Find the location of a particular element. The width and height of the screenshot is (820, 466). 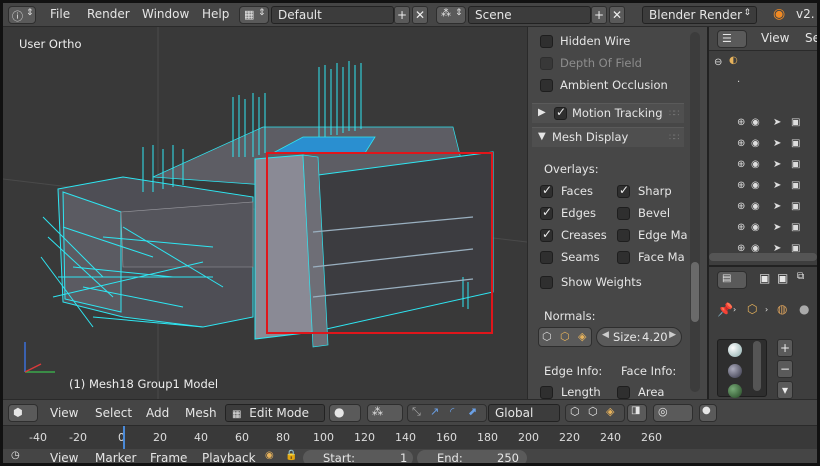

current-frame-marker is located at coordinates (124, 438).